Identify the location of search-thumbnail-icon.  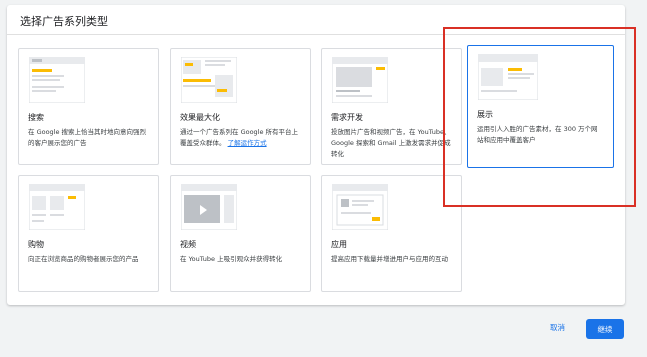
(57, 80).